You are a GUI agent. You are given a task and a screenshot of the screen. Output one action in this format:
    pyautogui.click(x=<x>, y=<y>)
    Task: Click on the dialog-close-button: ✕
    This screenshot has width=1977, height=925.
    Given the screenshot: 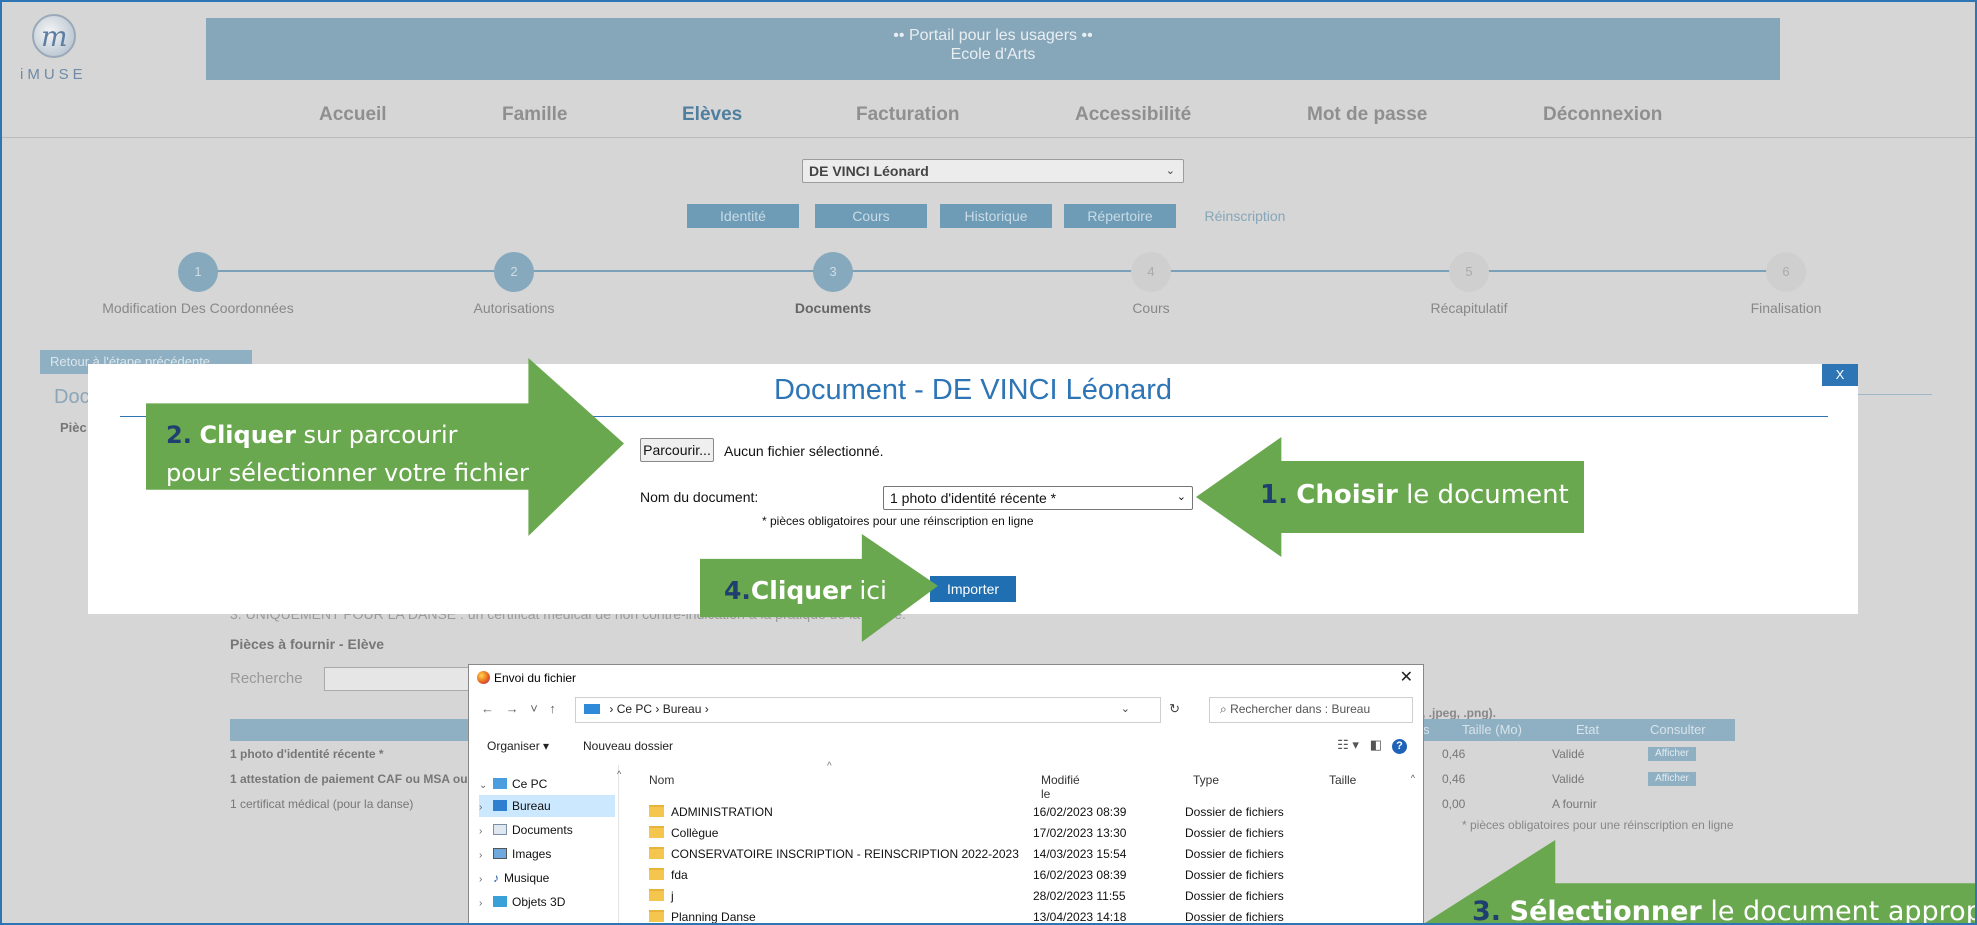 What is the action you would take?
    pyautogui.click(x=1406, y=677)
    